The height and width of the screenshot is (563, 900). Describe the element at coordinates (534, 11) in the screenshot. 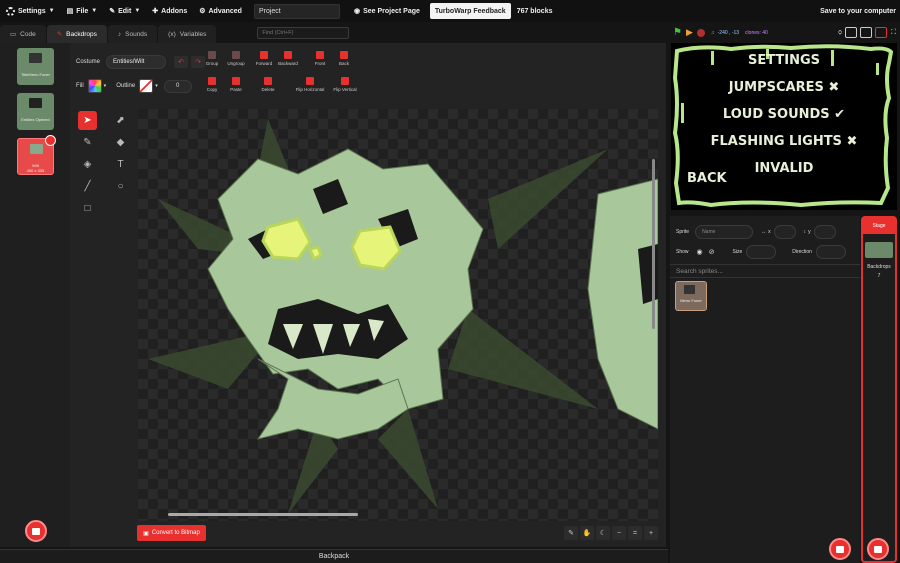

I see `blocks-count: 767 blocks` at that location.